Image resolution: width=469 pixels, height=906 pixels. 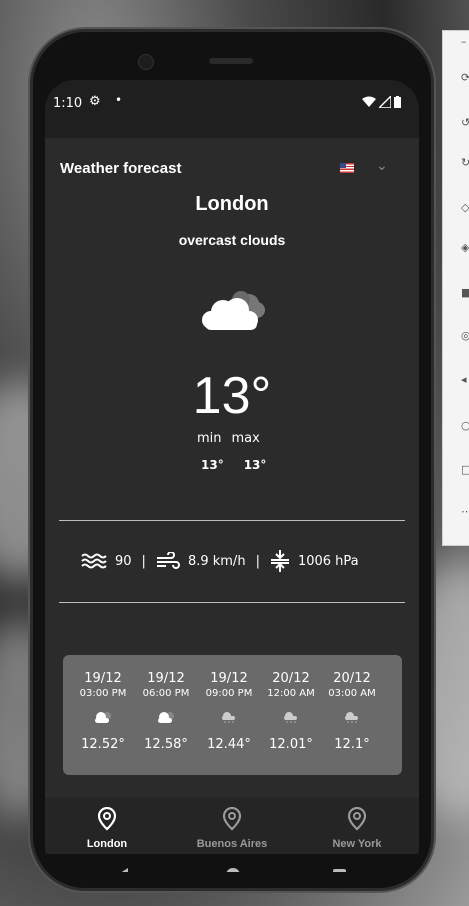 What do you see at coordinates (166, 693) in the screenshot?
I see `forecast-time: 06:00 PM` at bounding box center [166, 693].